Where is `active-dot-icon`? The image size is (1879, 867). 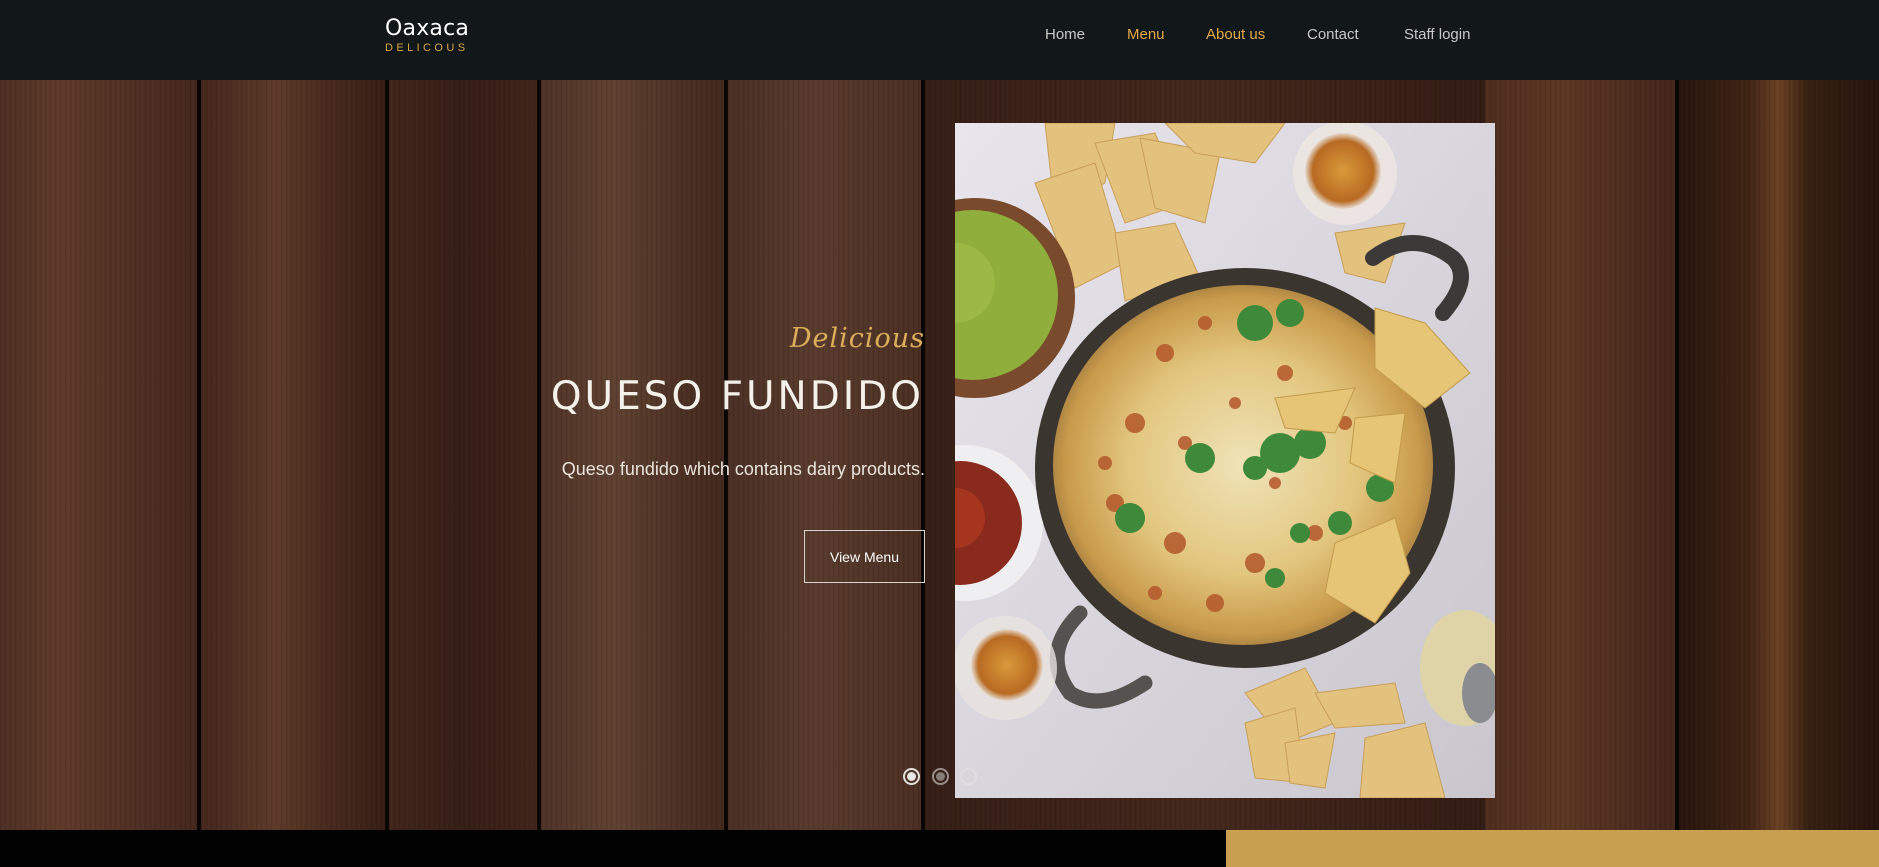 active-dot-icon is located at coordinates (911, 776).